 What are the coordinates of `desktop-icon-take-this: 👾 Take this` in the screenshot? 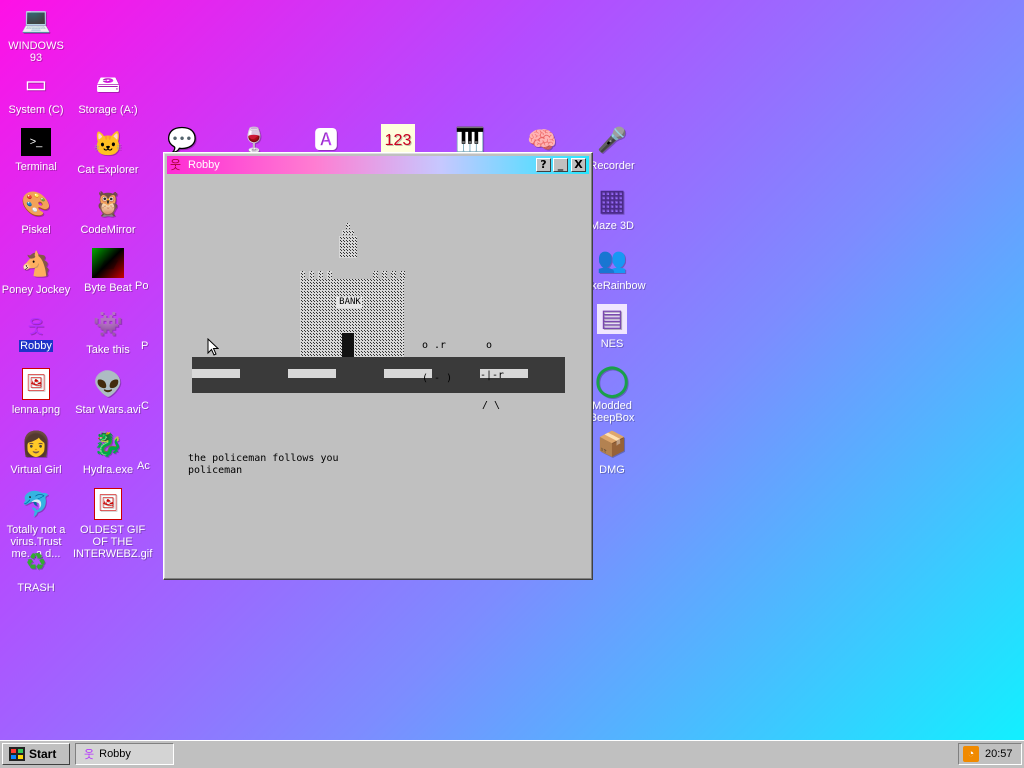 It's located at (108, 332).